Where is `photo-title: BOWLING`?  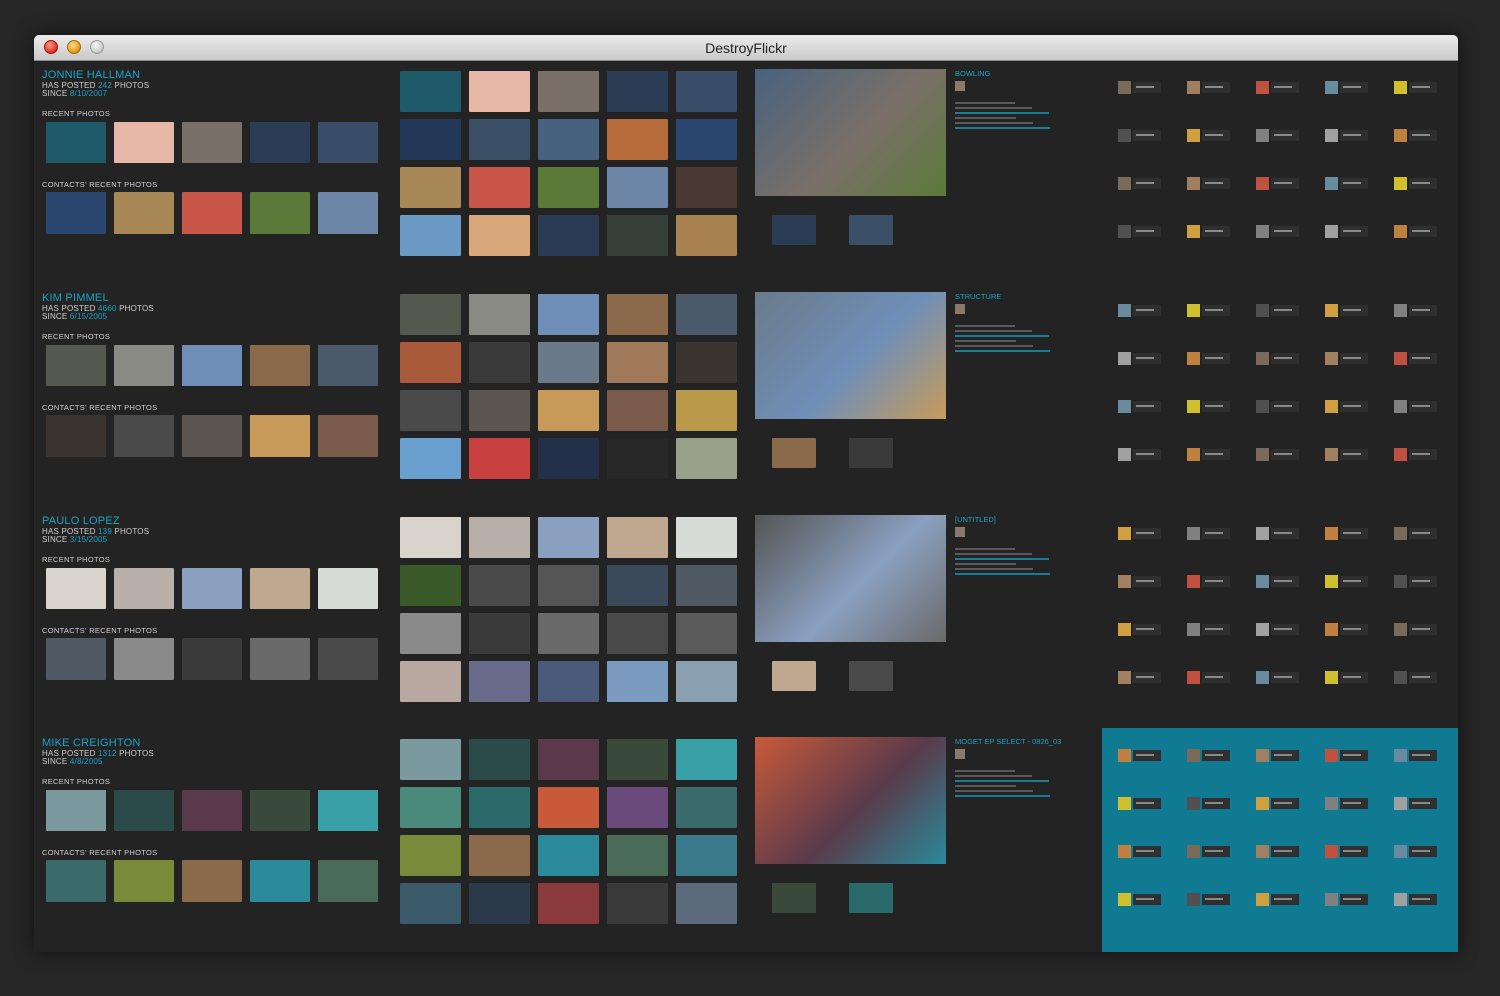 photo-title: BOWLING is located at coordinates (972, 73).